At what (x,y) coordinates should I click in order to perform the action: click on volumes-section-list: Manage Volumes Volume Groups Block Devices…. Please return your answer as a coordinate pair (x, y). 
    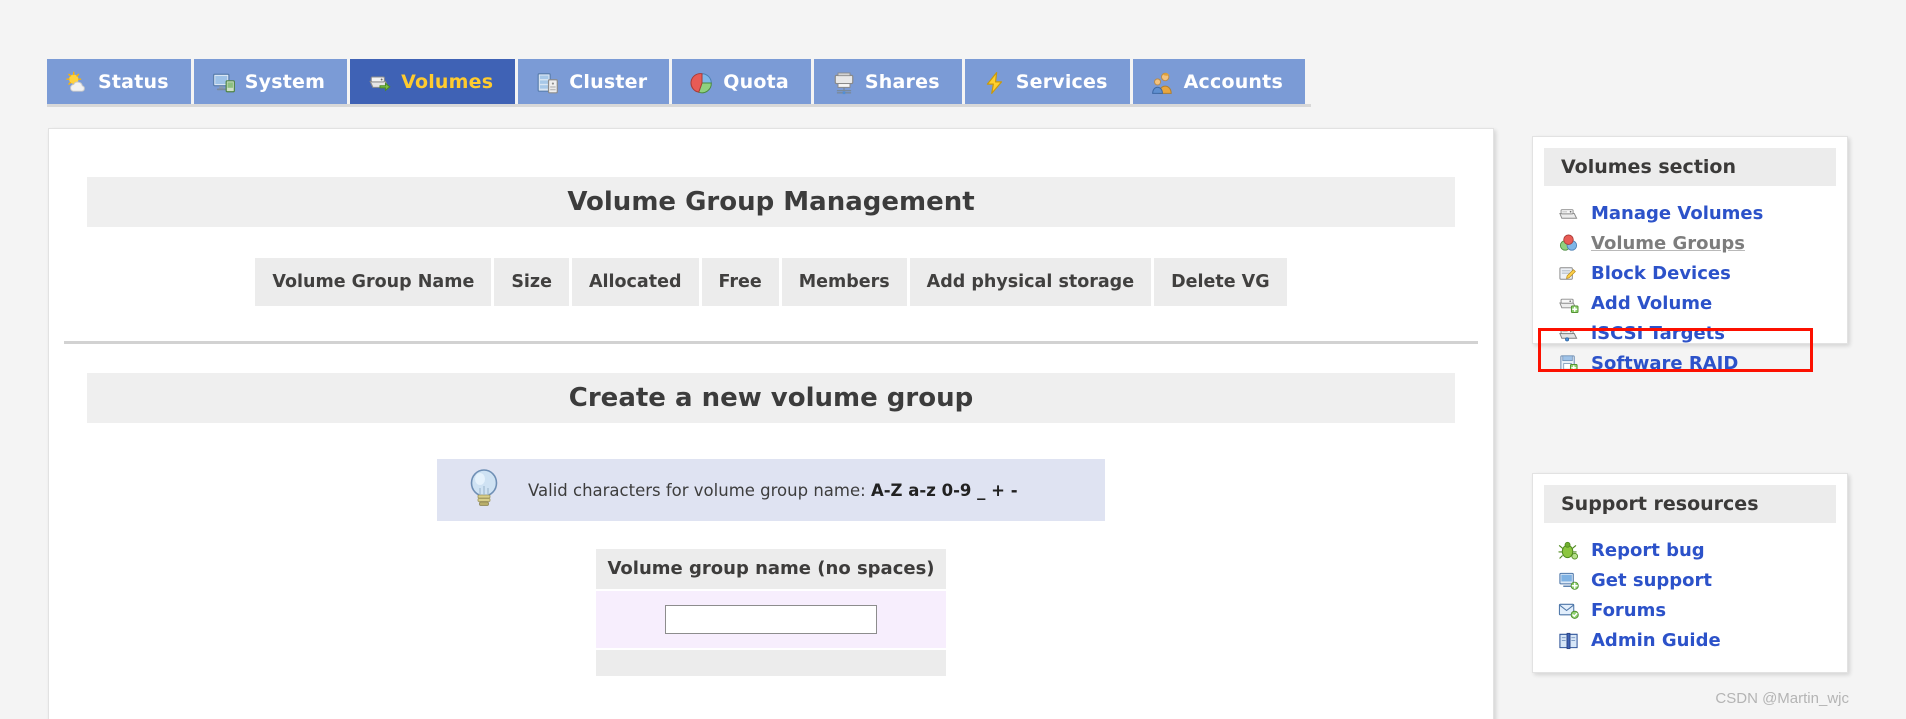
    Looking at the image, I should click on (1690, 288).